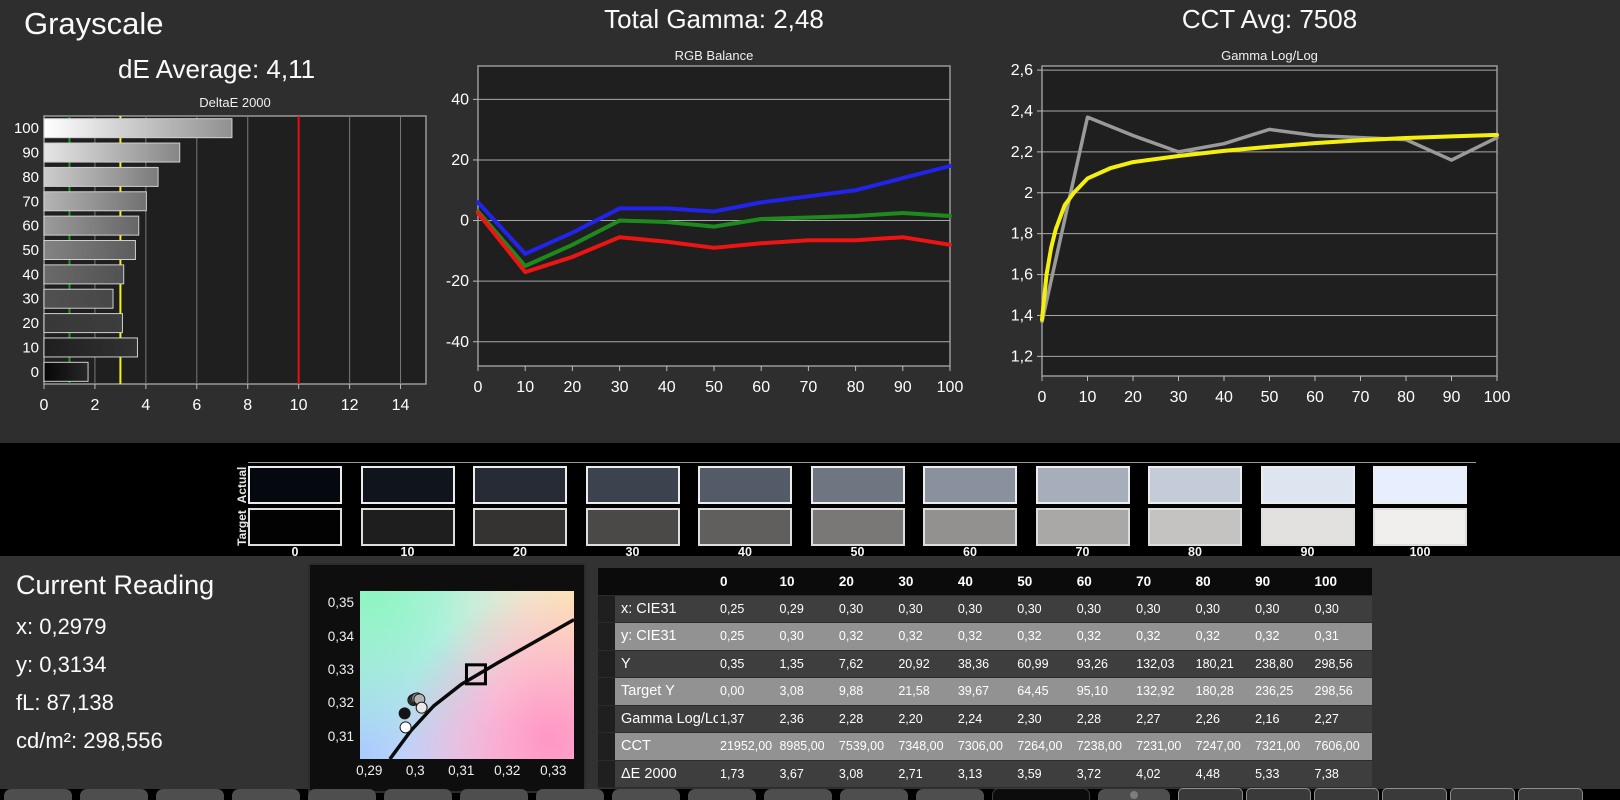 This screenshot has width=1620, height=800. Describe the element at coordinates (1315, 397) in the screenshot. I see `x-tick-label: 60` at that location.